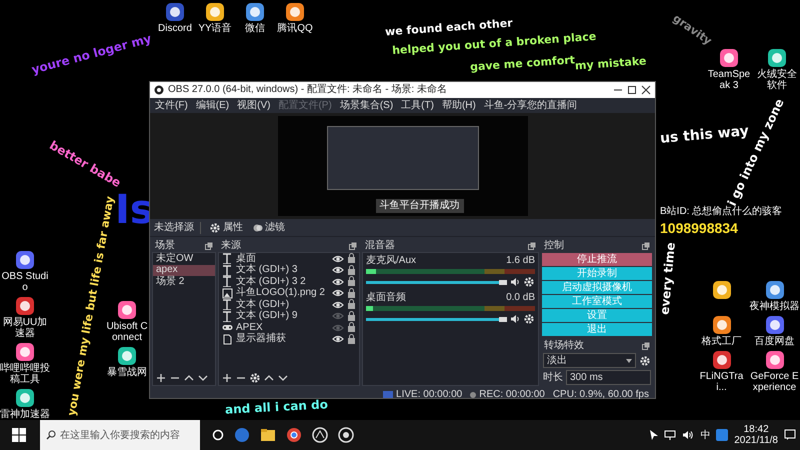 This screenshot has width=800, height=450. Describe the element at coordinates (282, 270) in the screenshot. I see `source-item: 文本 (GDI+) 3` at that location.